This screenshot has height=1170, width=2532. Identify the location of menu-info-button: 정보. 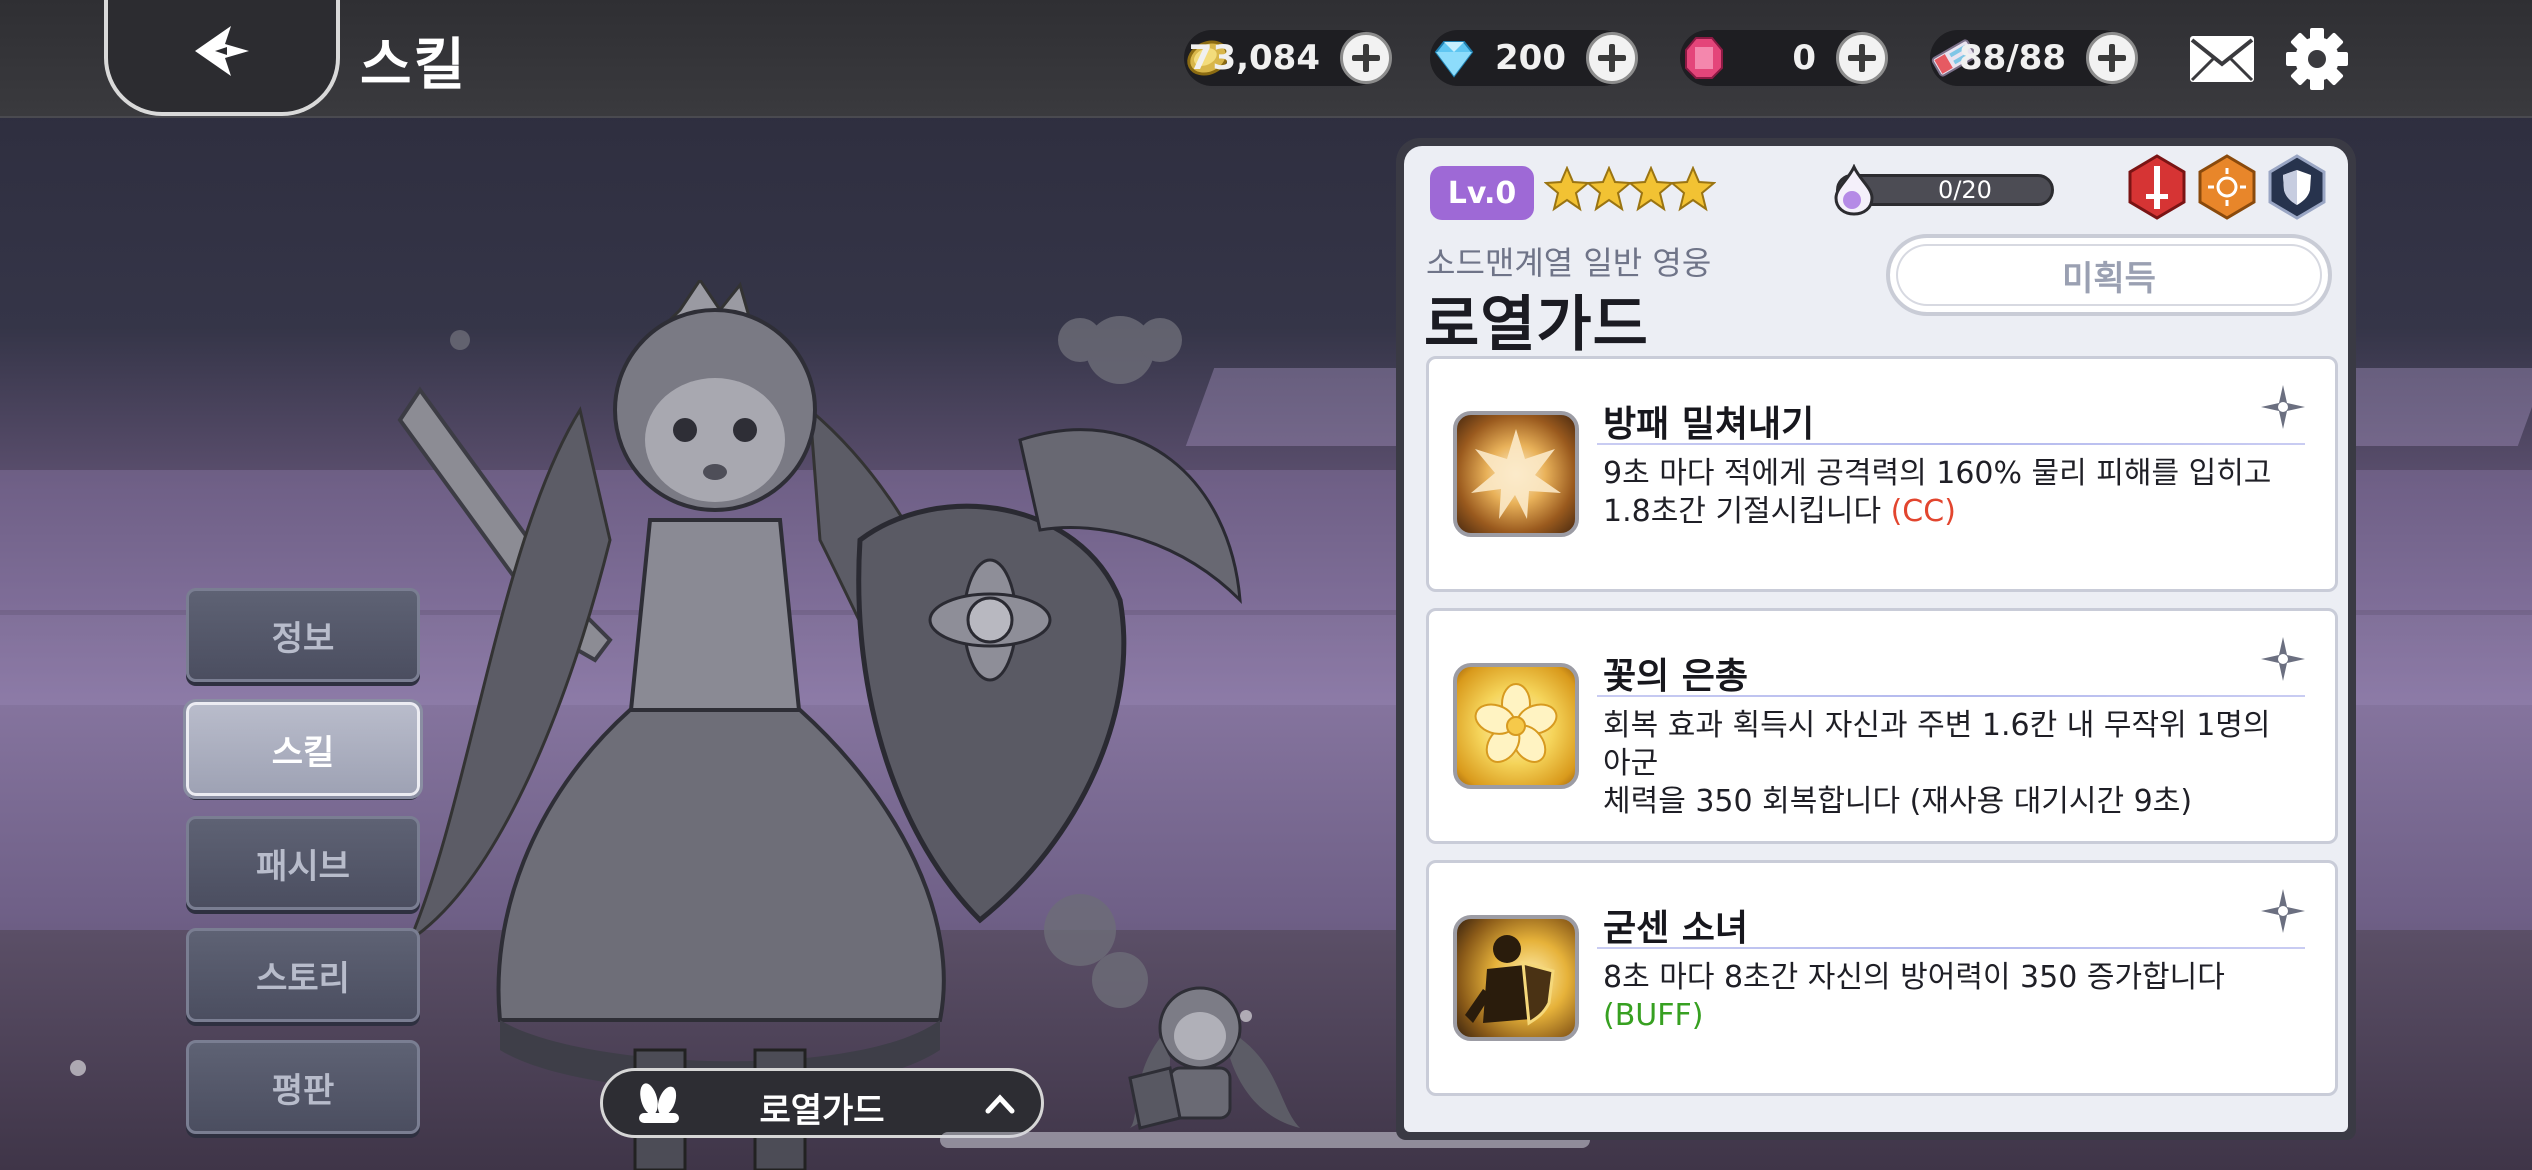
(303, 635).